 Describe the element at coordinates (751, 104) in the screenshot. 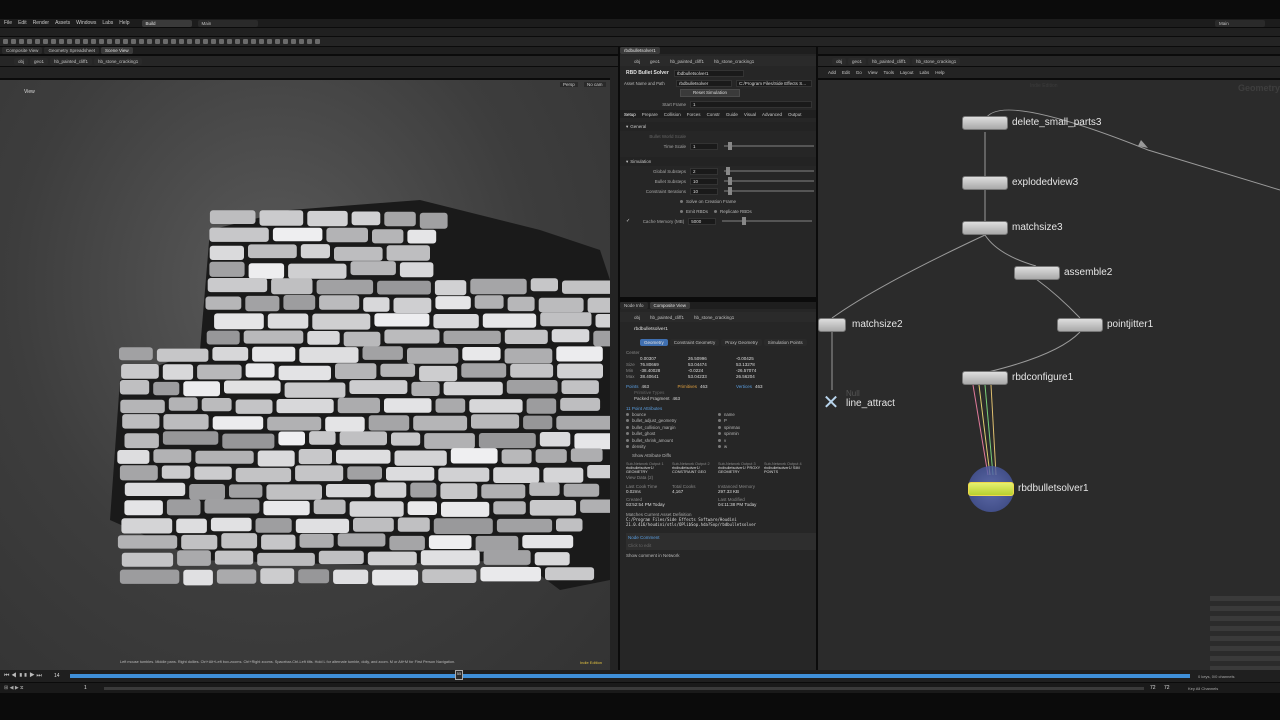

I see `start-frame-field: 1` at that location.